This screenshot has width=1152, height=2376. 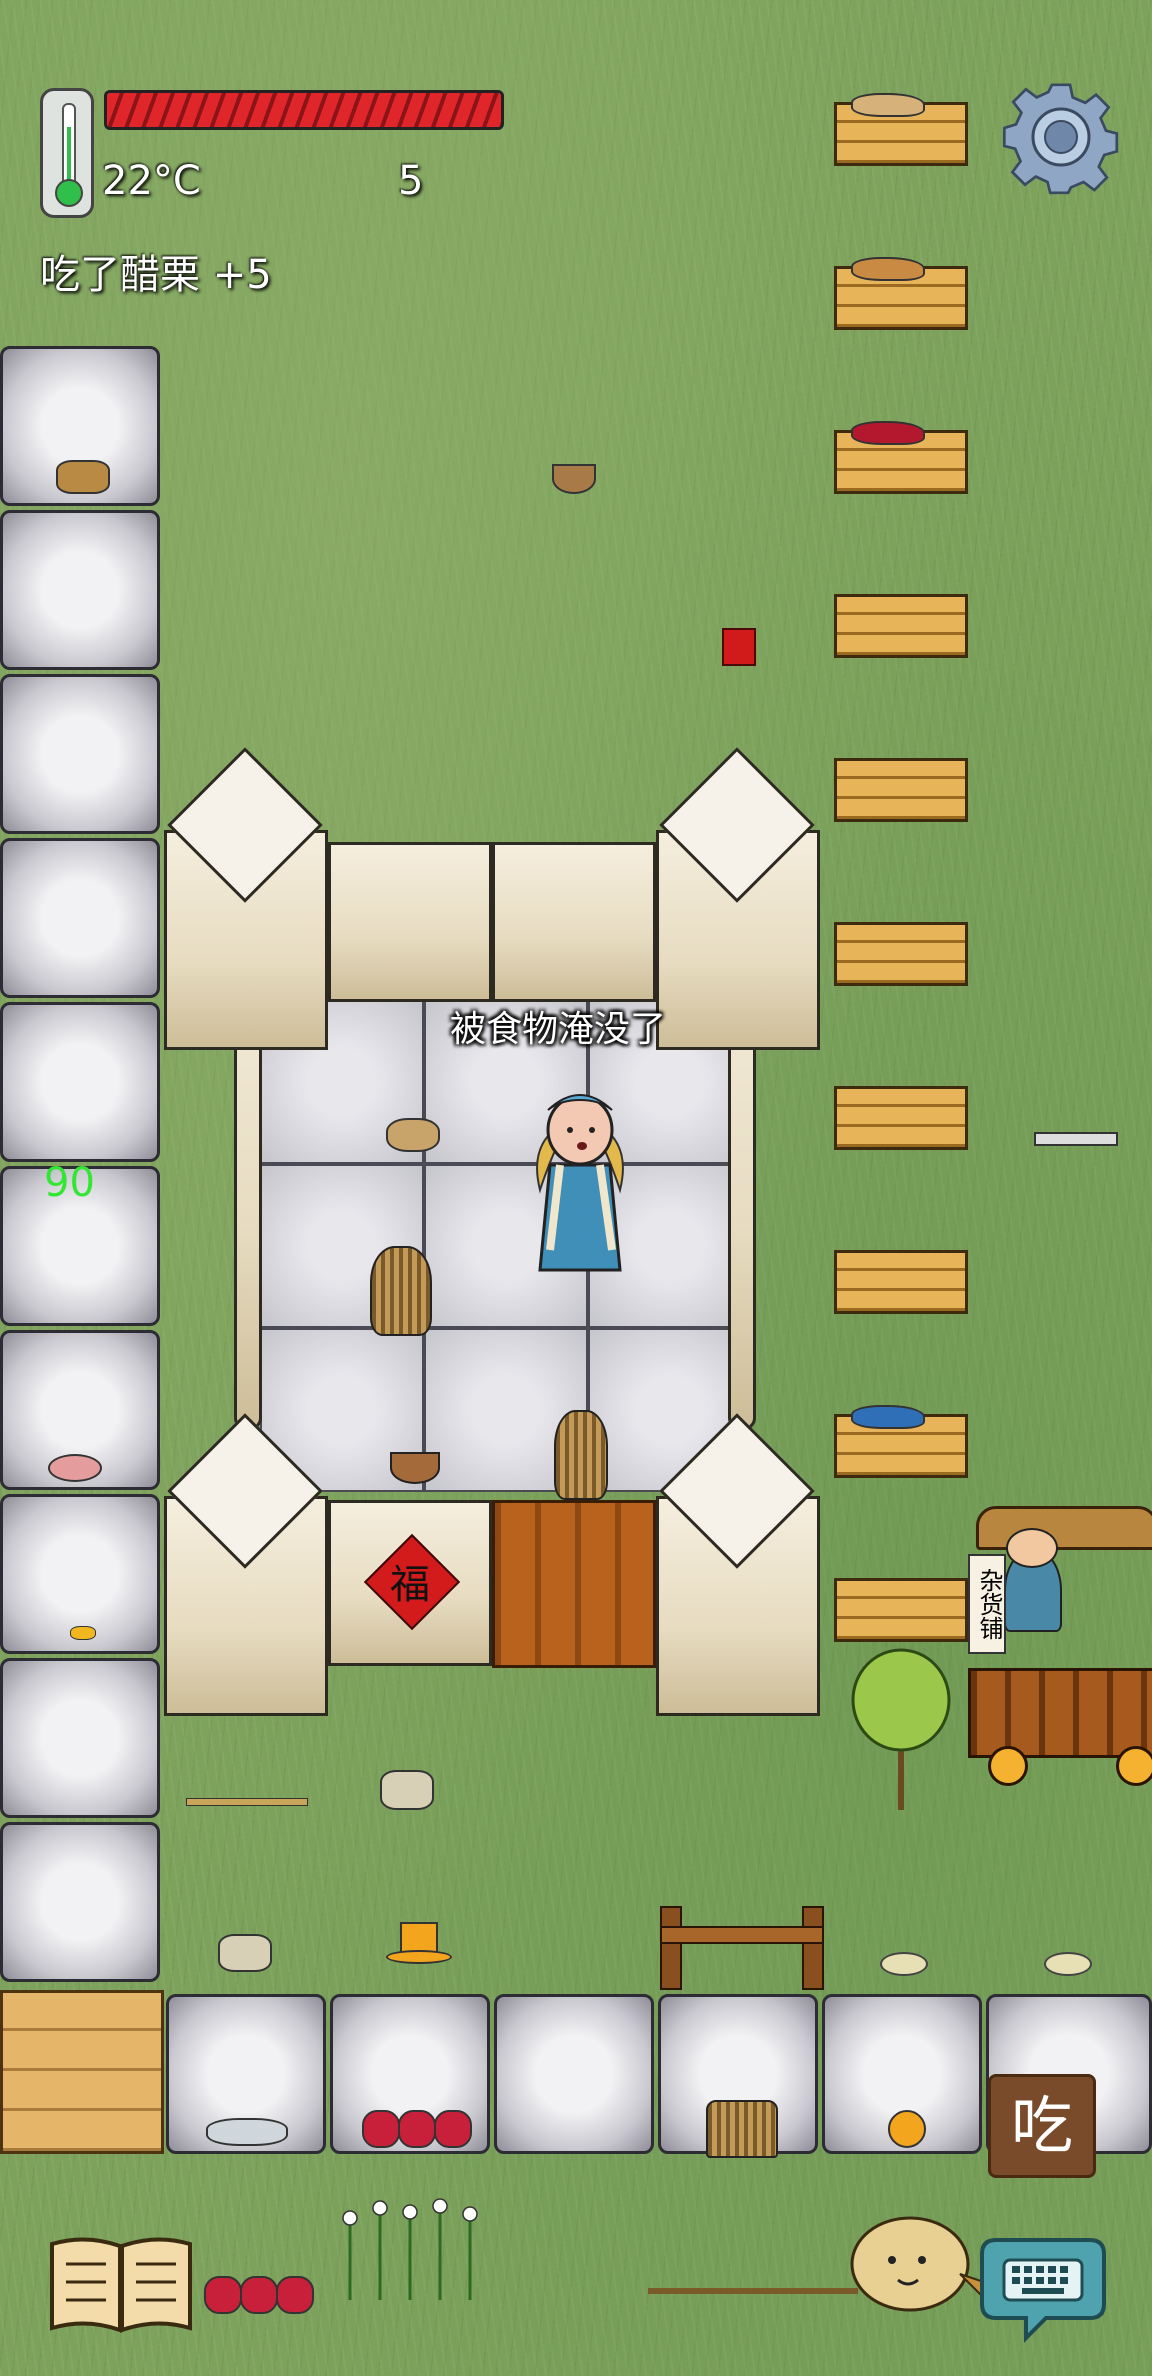 What do you see at coordinates (574, 1584) in the screenshot?
I see `wooden-door` at bounding box center [574, 1584].